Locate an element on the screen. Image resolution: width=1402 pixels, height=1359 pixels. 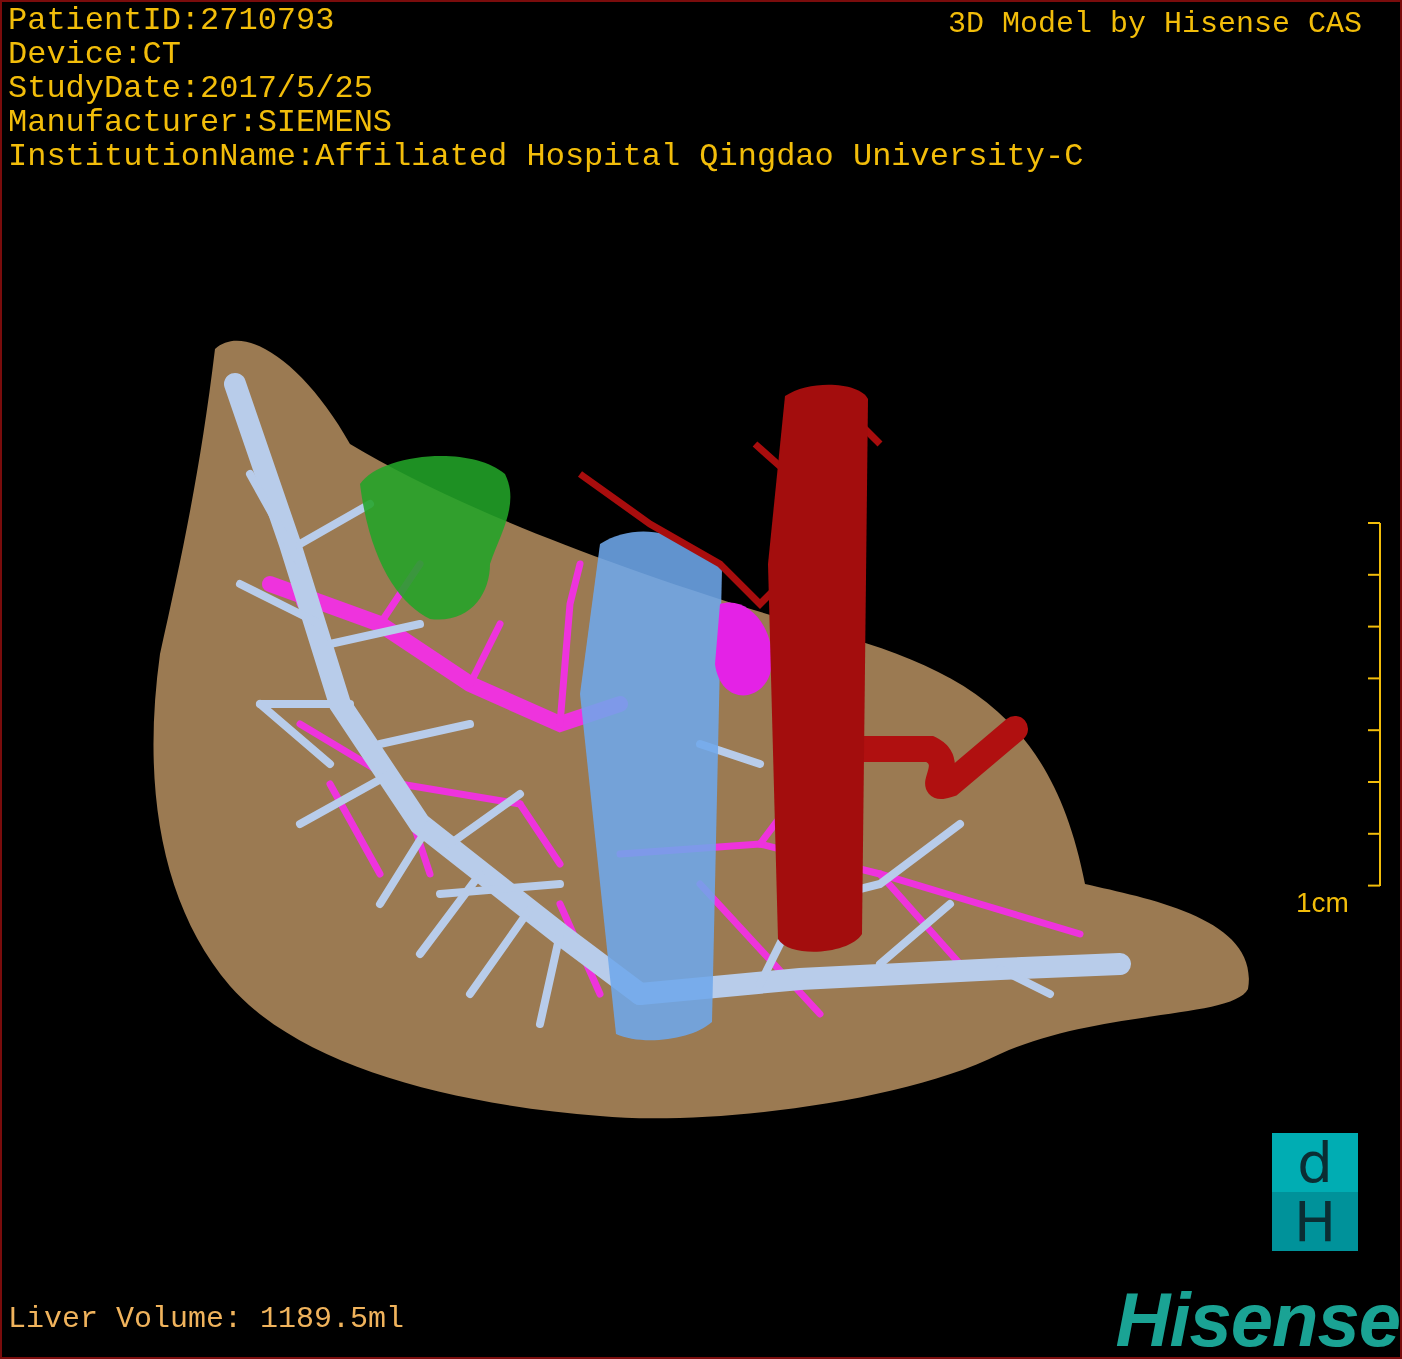
patient-info-text: Manufacturer:SIEMENS is located at coordinates (200, 123).